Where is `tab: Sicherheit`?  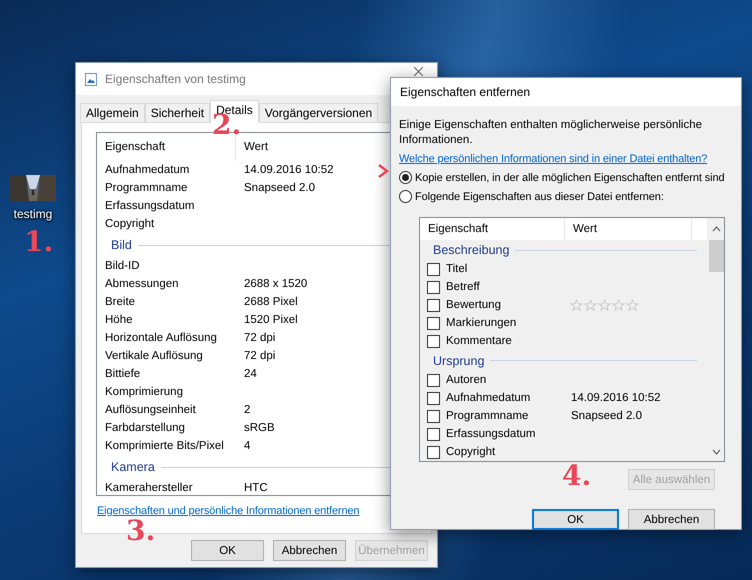
tab: Sicherheit is located at coordinates (177, 113).